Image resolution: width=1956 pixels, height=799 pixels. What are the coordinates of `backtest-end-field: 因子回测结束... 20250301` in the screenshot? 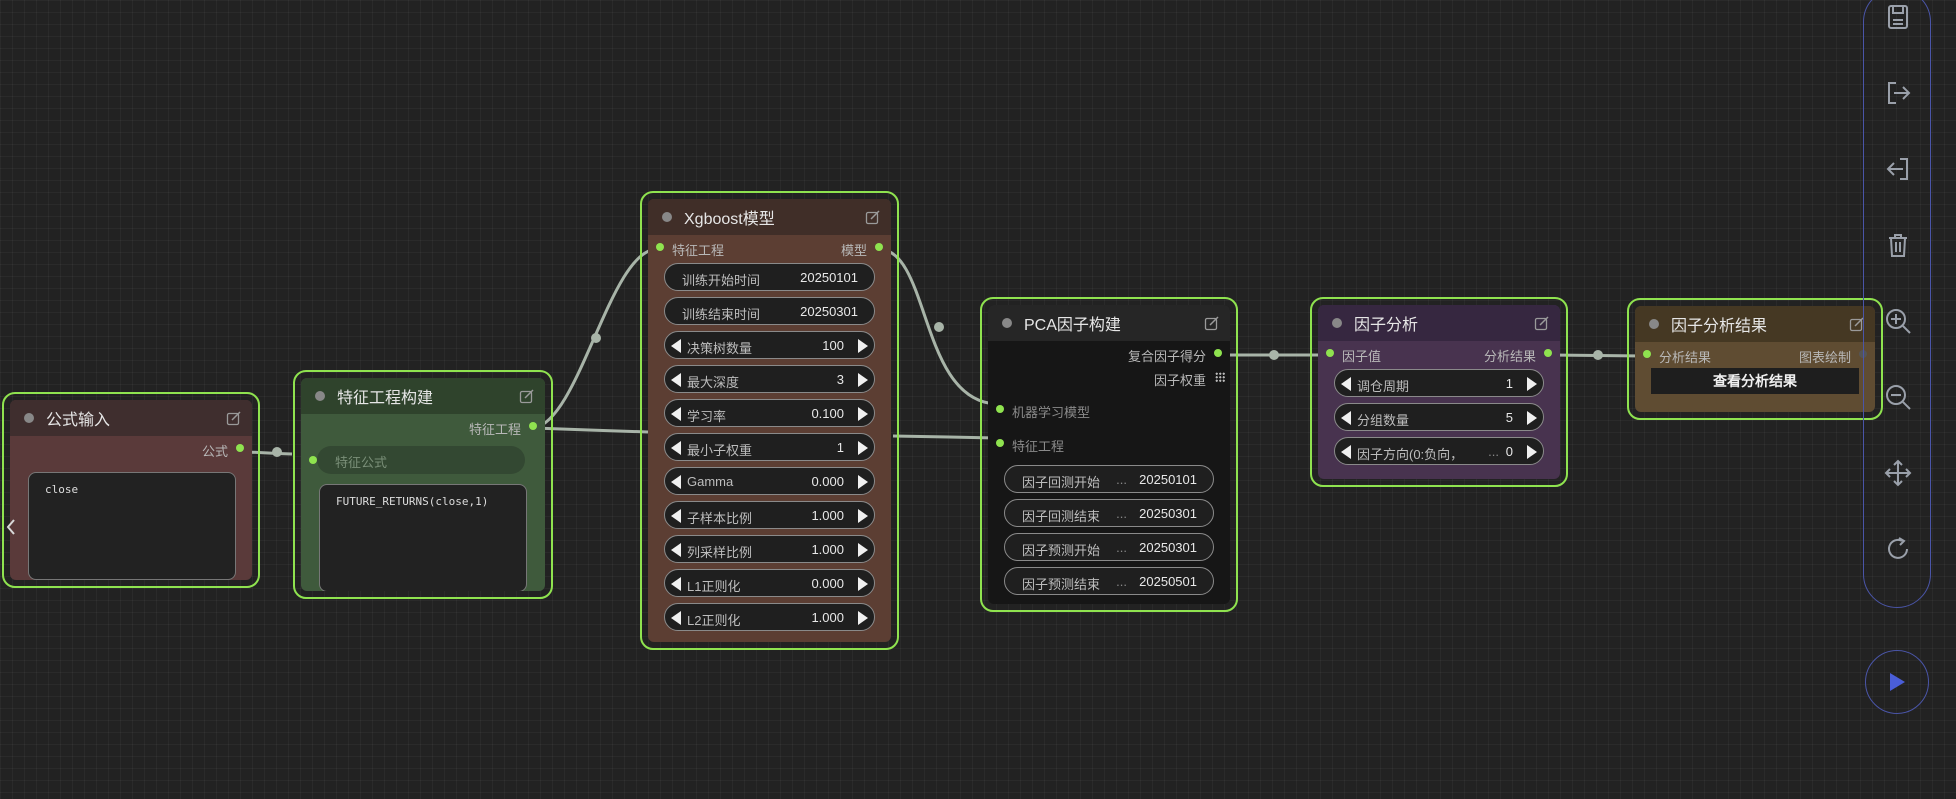 It's located at (1109, 513).